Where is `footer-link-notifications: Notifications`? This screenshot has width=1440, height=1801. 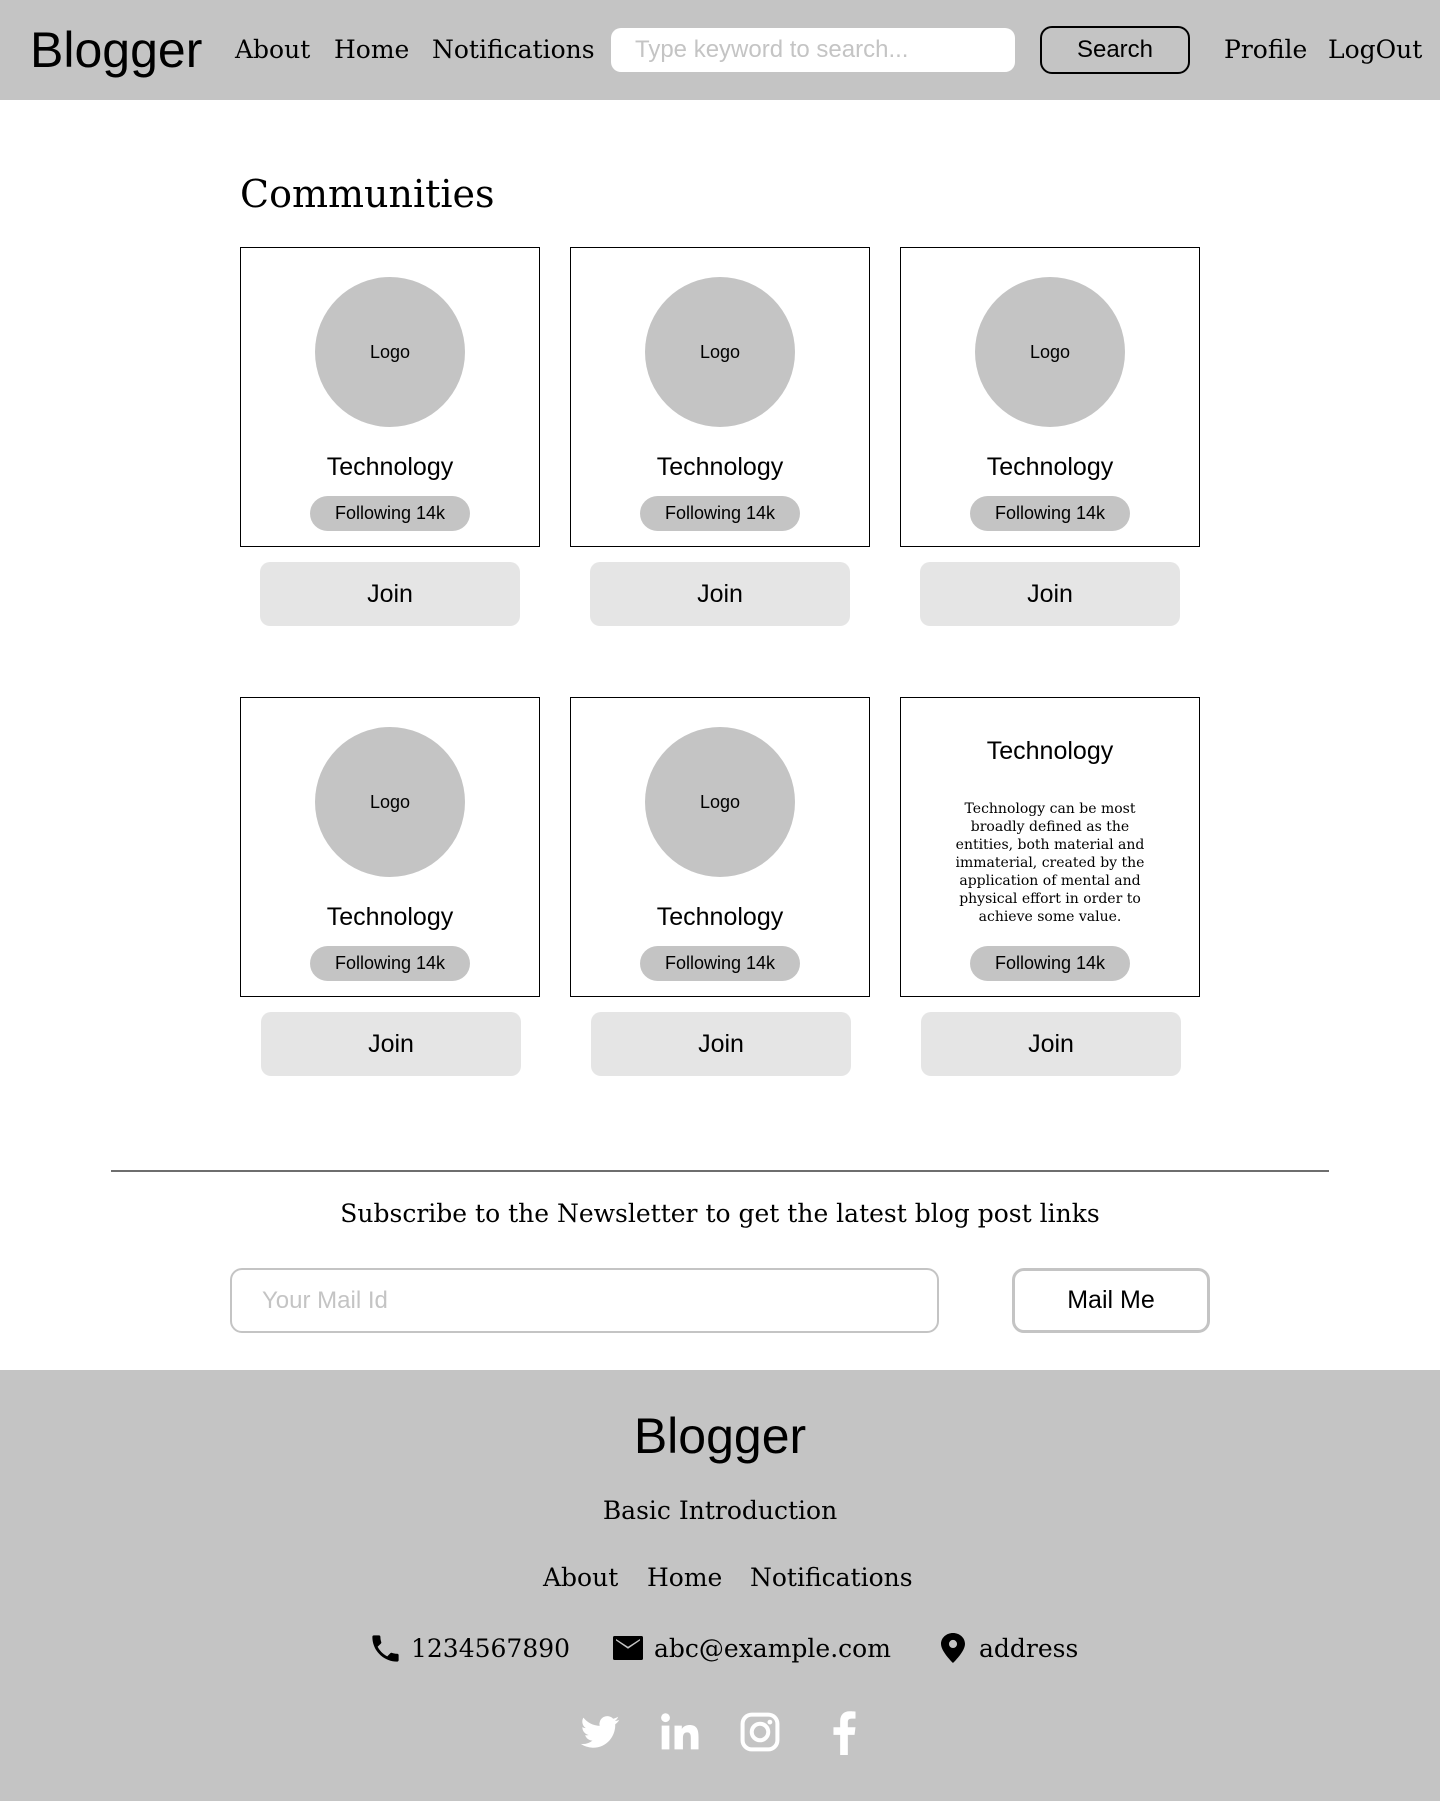
footer-link-notifications: Notifications is located at coordinates (831, 1578).